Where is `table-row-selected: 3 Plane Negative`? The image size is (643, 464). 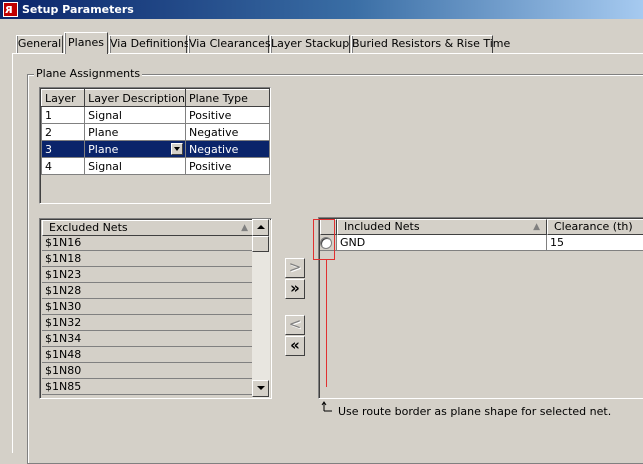
table-row-selected: 3 Plane Negative is located at coordinates (155, 149).